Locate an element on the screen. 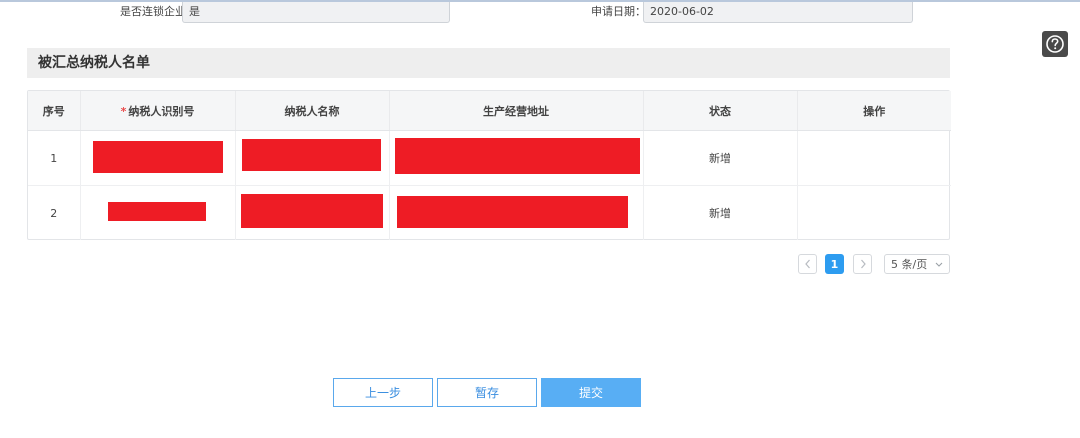 The width and height of the screenshot is (1080, 438). help-circle-icon is located at coordinates (1055, 44).